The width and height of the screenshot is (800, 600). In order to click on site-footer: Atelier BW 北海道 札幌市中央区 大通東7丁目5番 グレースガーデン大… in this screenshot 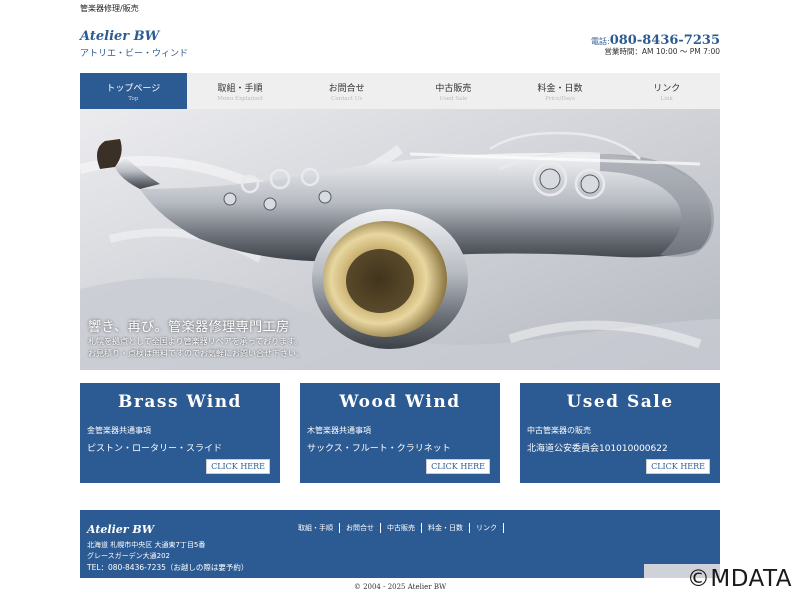, I will do `click(400, 544)`.